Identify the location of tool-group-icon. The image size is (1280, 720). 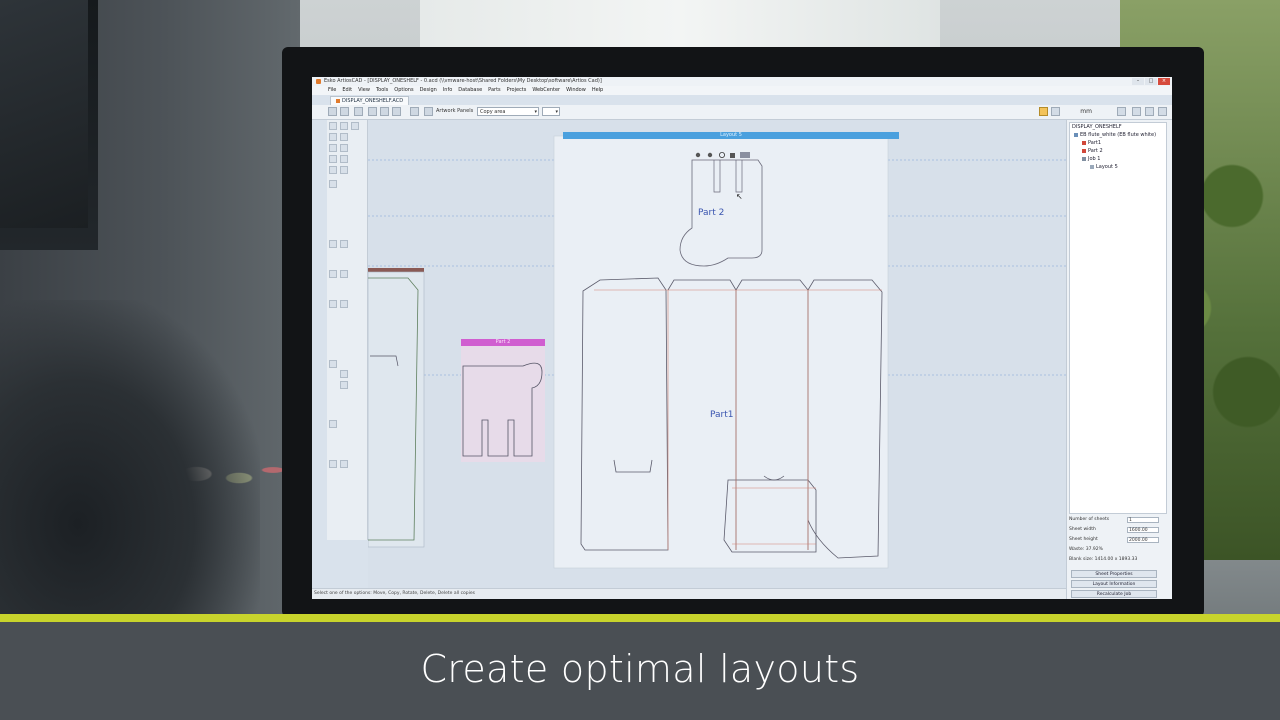
(414, 111).